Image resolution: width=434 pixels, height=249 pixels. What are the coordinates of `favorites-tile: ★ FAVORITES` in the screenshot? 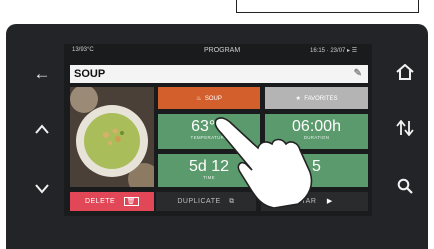 It's located at (316, 98).